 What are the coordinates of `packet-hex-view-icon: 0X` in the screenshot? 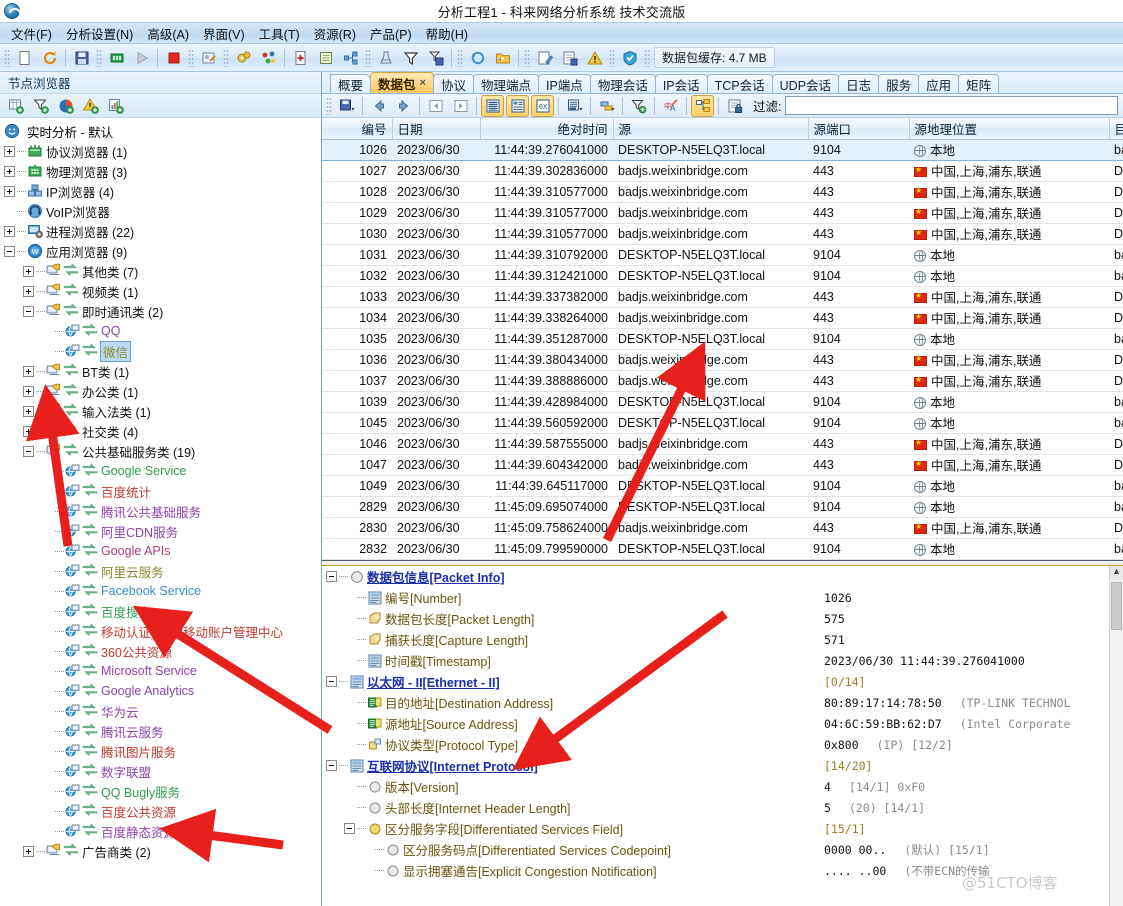 It's located at (542, 105).